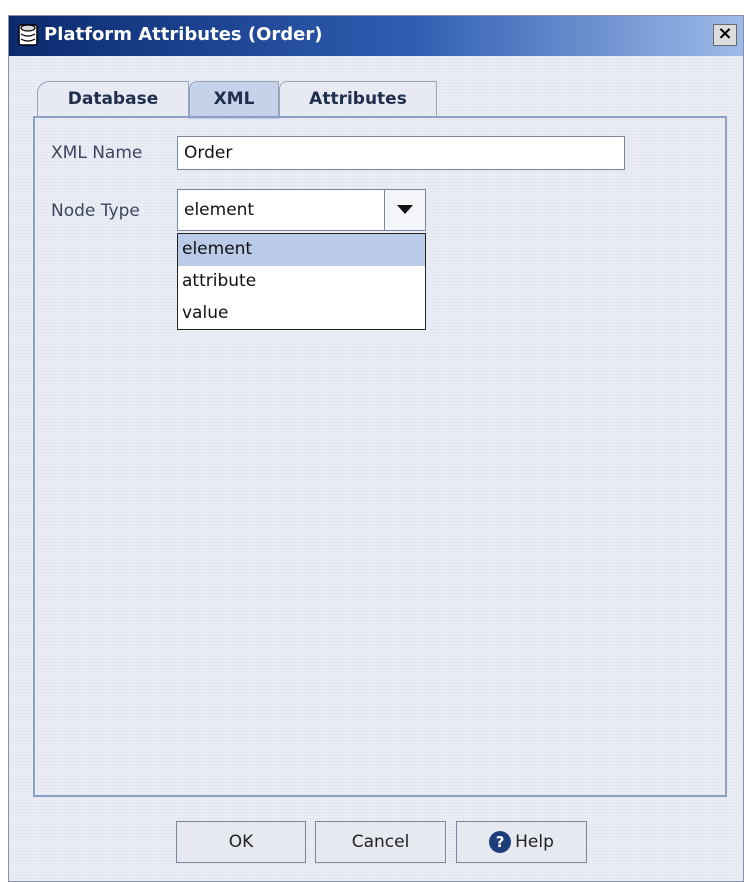 This screenshot has width=744, height=882. What do you see at coordinates (95, 211) in the screenshot?
I see `node-type-label: Node Type` at bounding box center [95, 211].